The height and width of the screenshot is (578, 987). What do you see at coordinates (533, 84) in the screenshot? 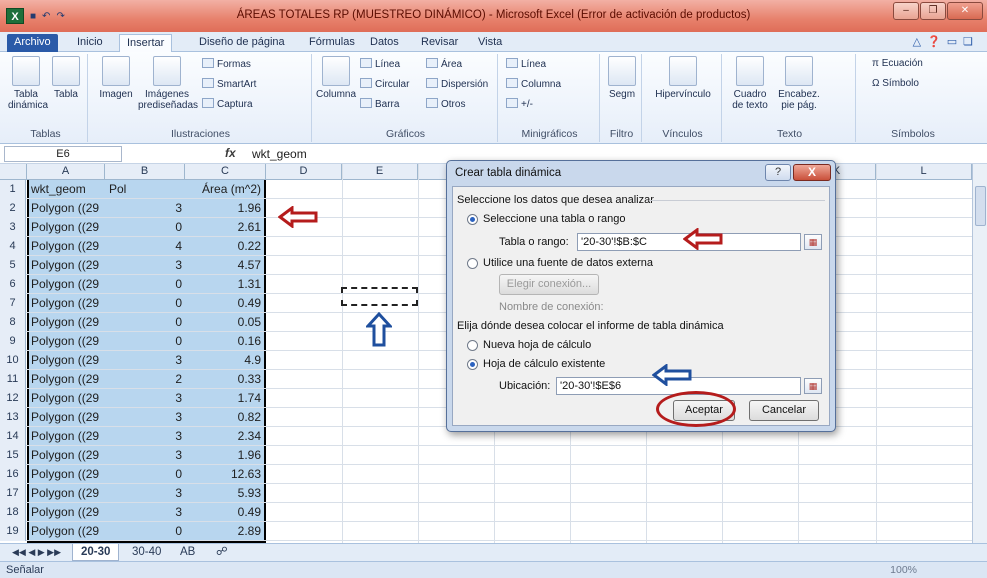
I see `sparkline-column-button: Columna` at bounding box center [533, 84].